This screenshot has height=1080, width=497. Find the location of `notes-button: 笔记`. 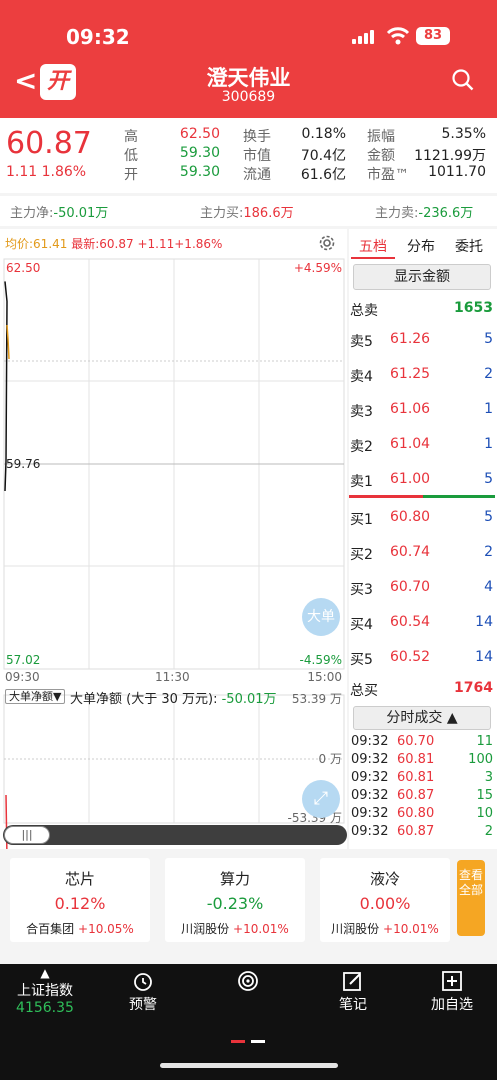

notes-button: 笔记 is located at coordinates (353, 989).